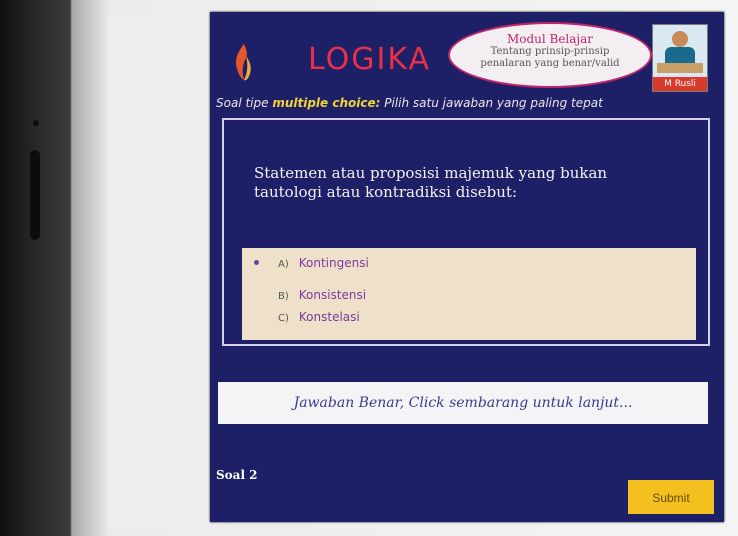  I want to click on instruction-highlight: multiple choice:, so click(326, 103).